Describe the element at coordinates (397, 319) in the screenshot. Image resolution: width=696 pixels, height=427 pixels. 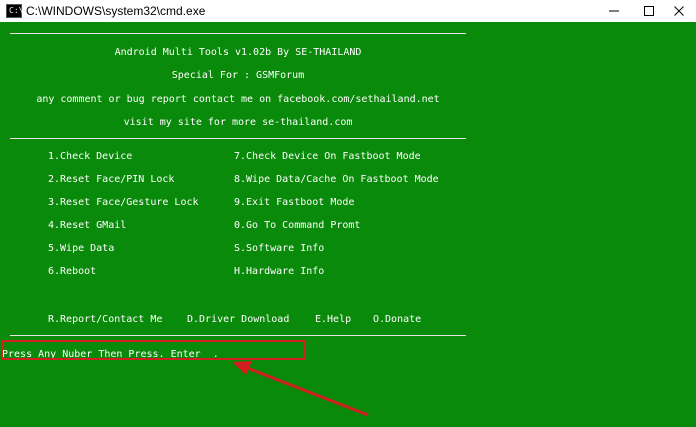
I see `menu-item: O.Donate` at that location.